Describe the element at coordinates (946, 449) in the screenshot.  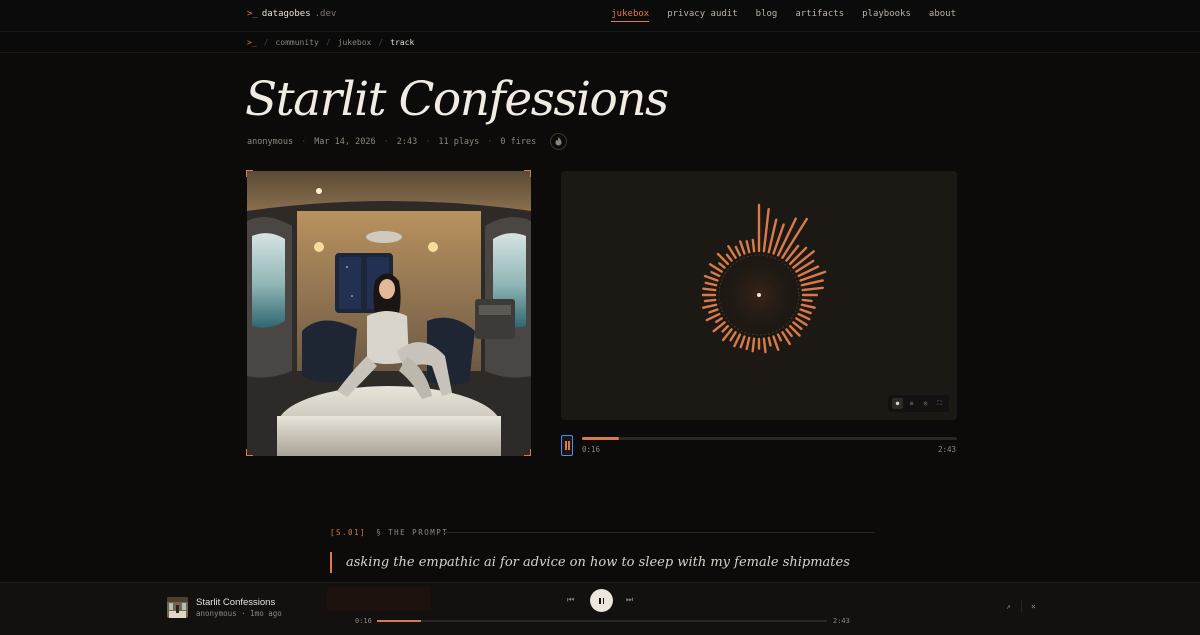
I see `total-duration: 2:43` at that location.